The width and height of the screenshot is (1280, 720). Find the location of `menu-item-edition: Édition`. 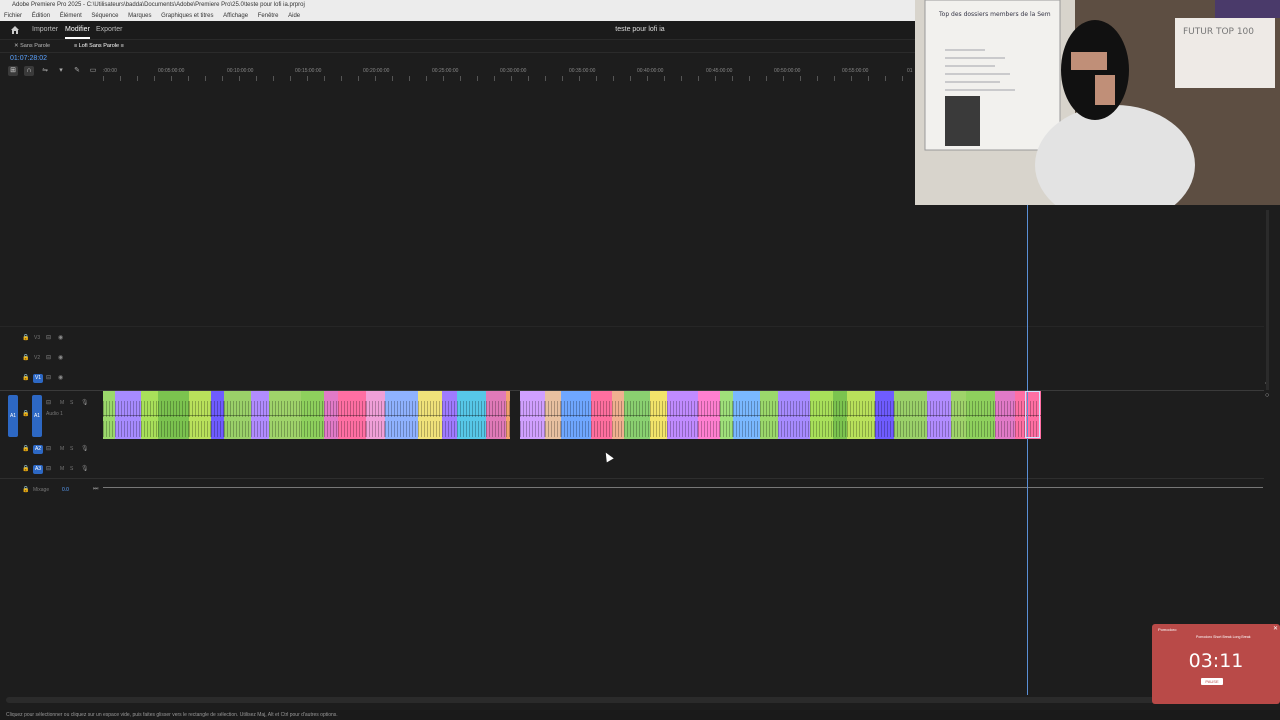

menu-item-edition: Édition is located at coordinates (41, 16).